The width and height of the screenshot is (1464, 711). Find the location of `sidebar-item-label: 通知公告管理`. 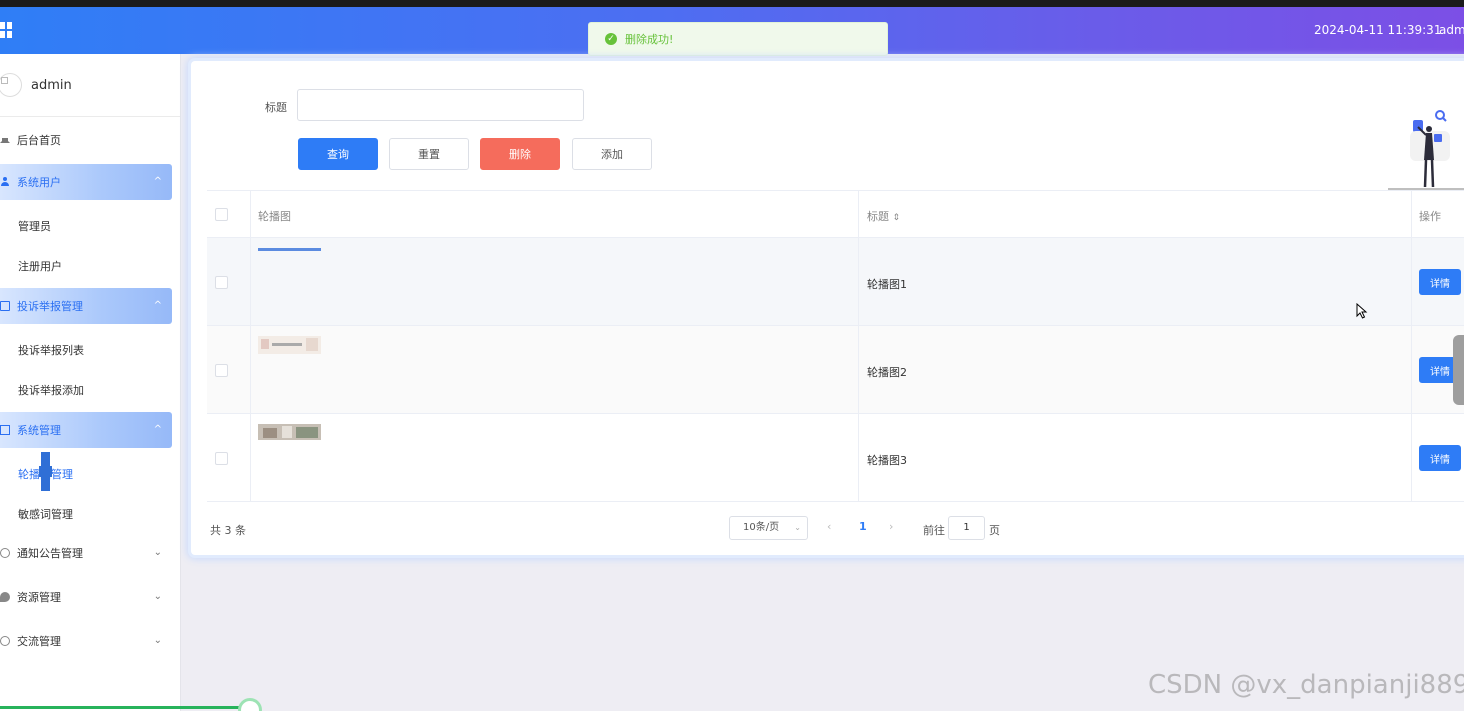

sidebar-item-label: 通知公告管理 is located at coordinates (50, 553).